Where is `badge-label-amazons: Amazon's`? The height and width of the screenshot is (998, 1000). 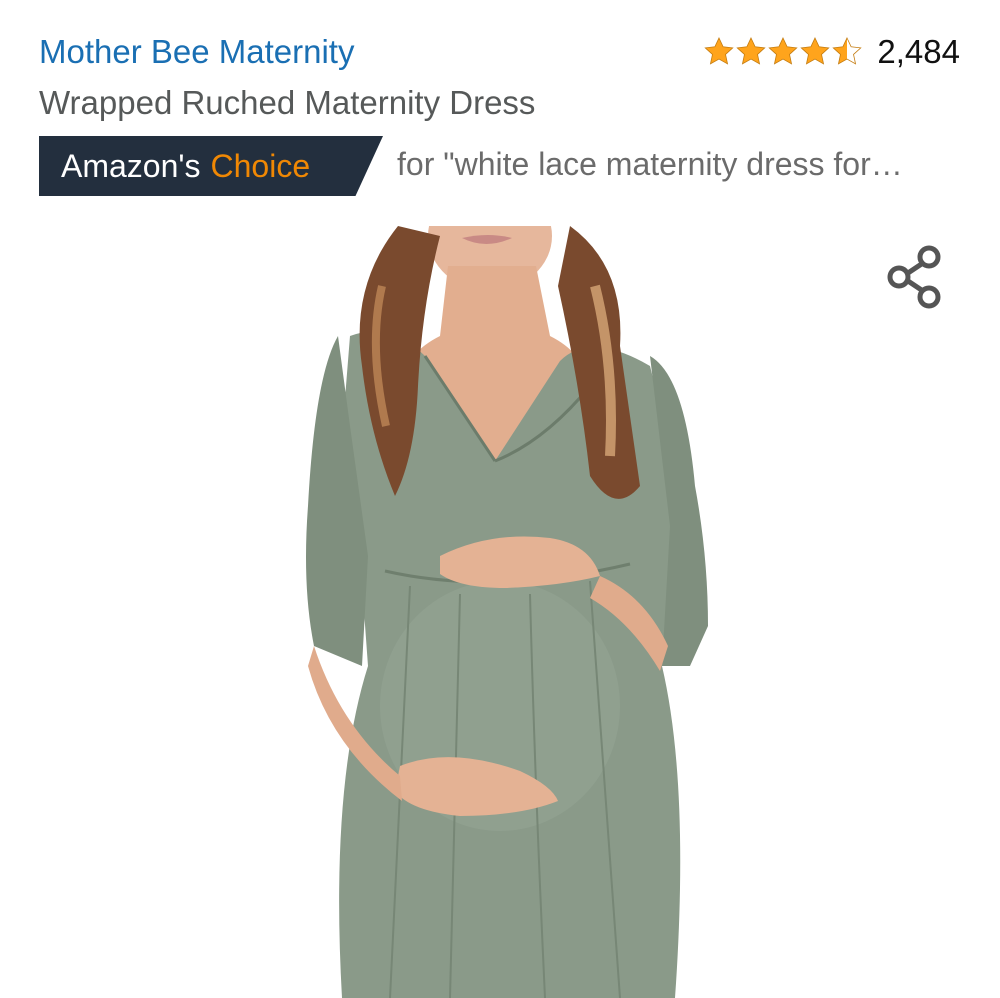
badge-label-amazons: Amazon's is located at coordinates (131, 165).